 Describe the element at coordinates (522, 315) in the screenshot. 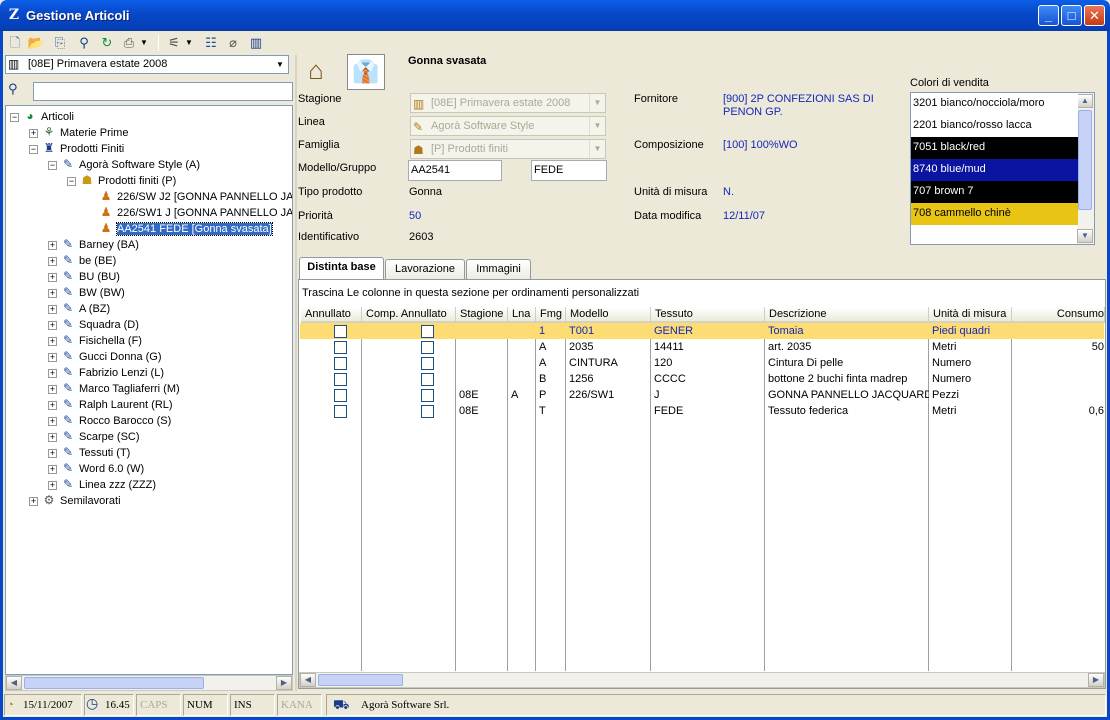

I see `column-header: Lna` at that location.